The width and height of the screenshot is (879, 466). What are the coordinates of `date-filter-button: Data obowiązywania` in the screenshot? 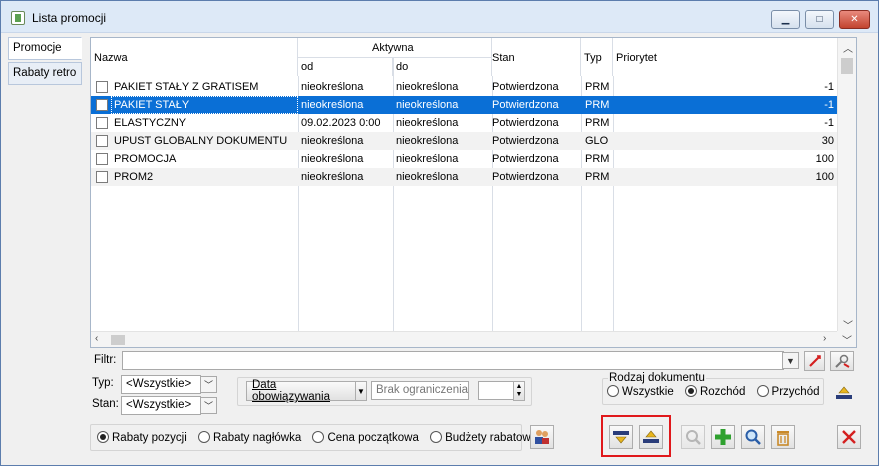 It's located at (301, 391).